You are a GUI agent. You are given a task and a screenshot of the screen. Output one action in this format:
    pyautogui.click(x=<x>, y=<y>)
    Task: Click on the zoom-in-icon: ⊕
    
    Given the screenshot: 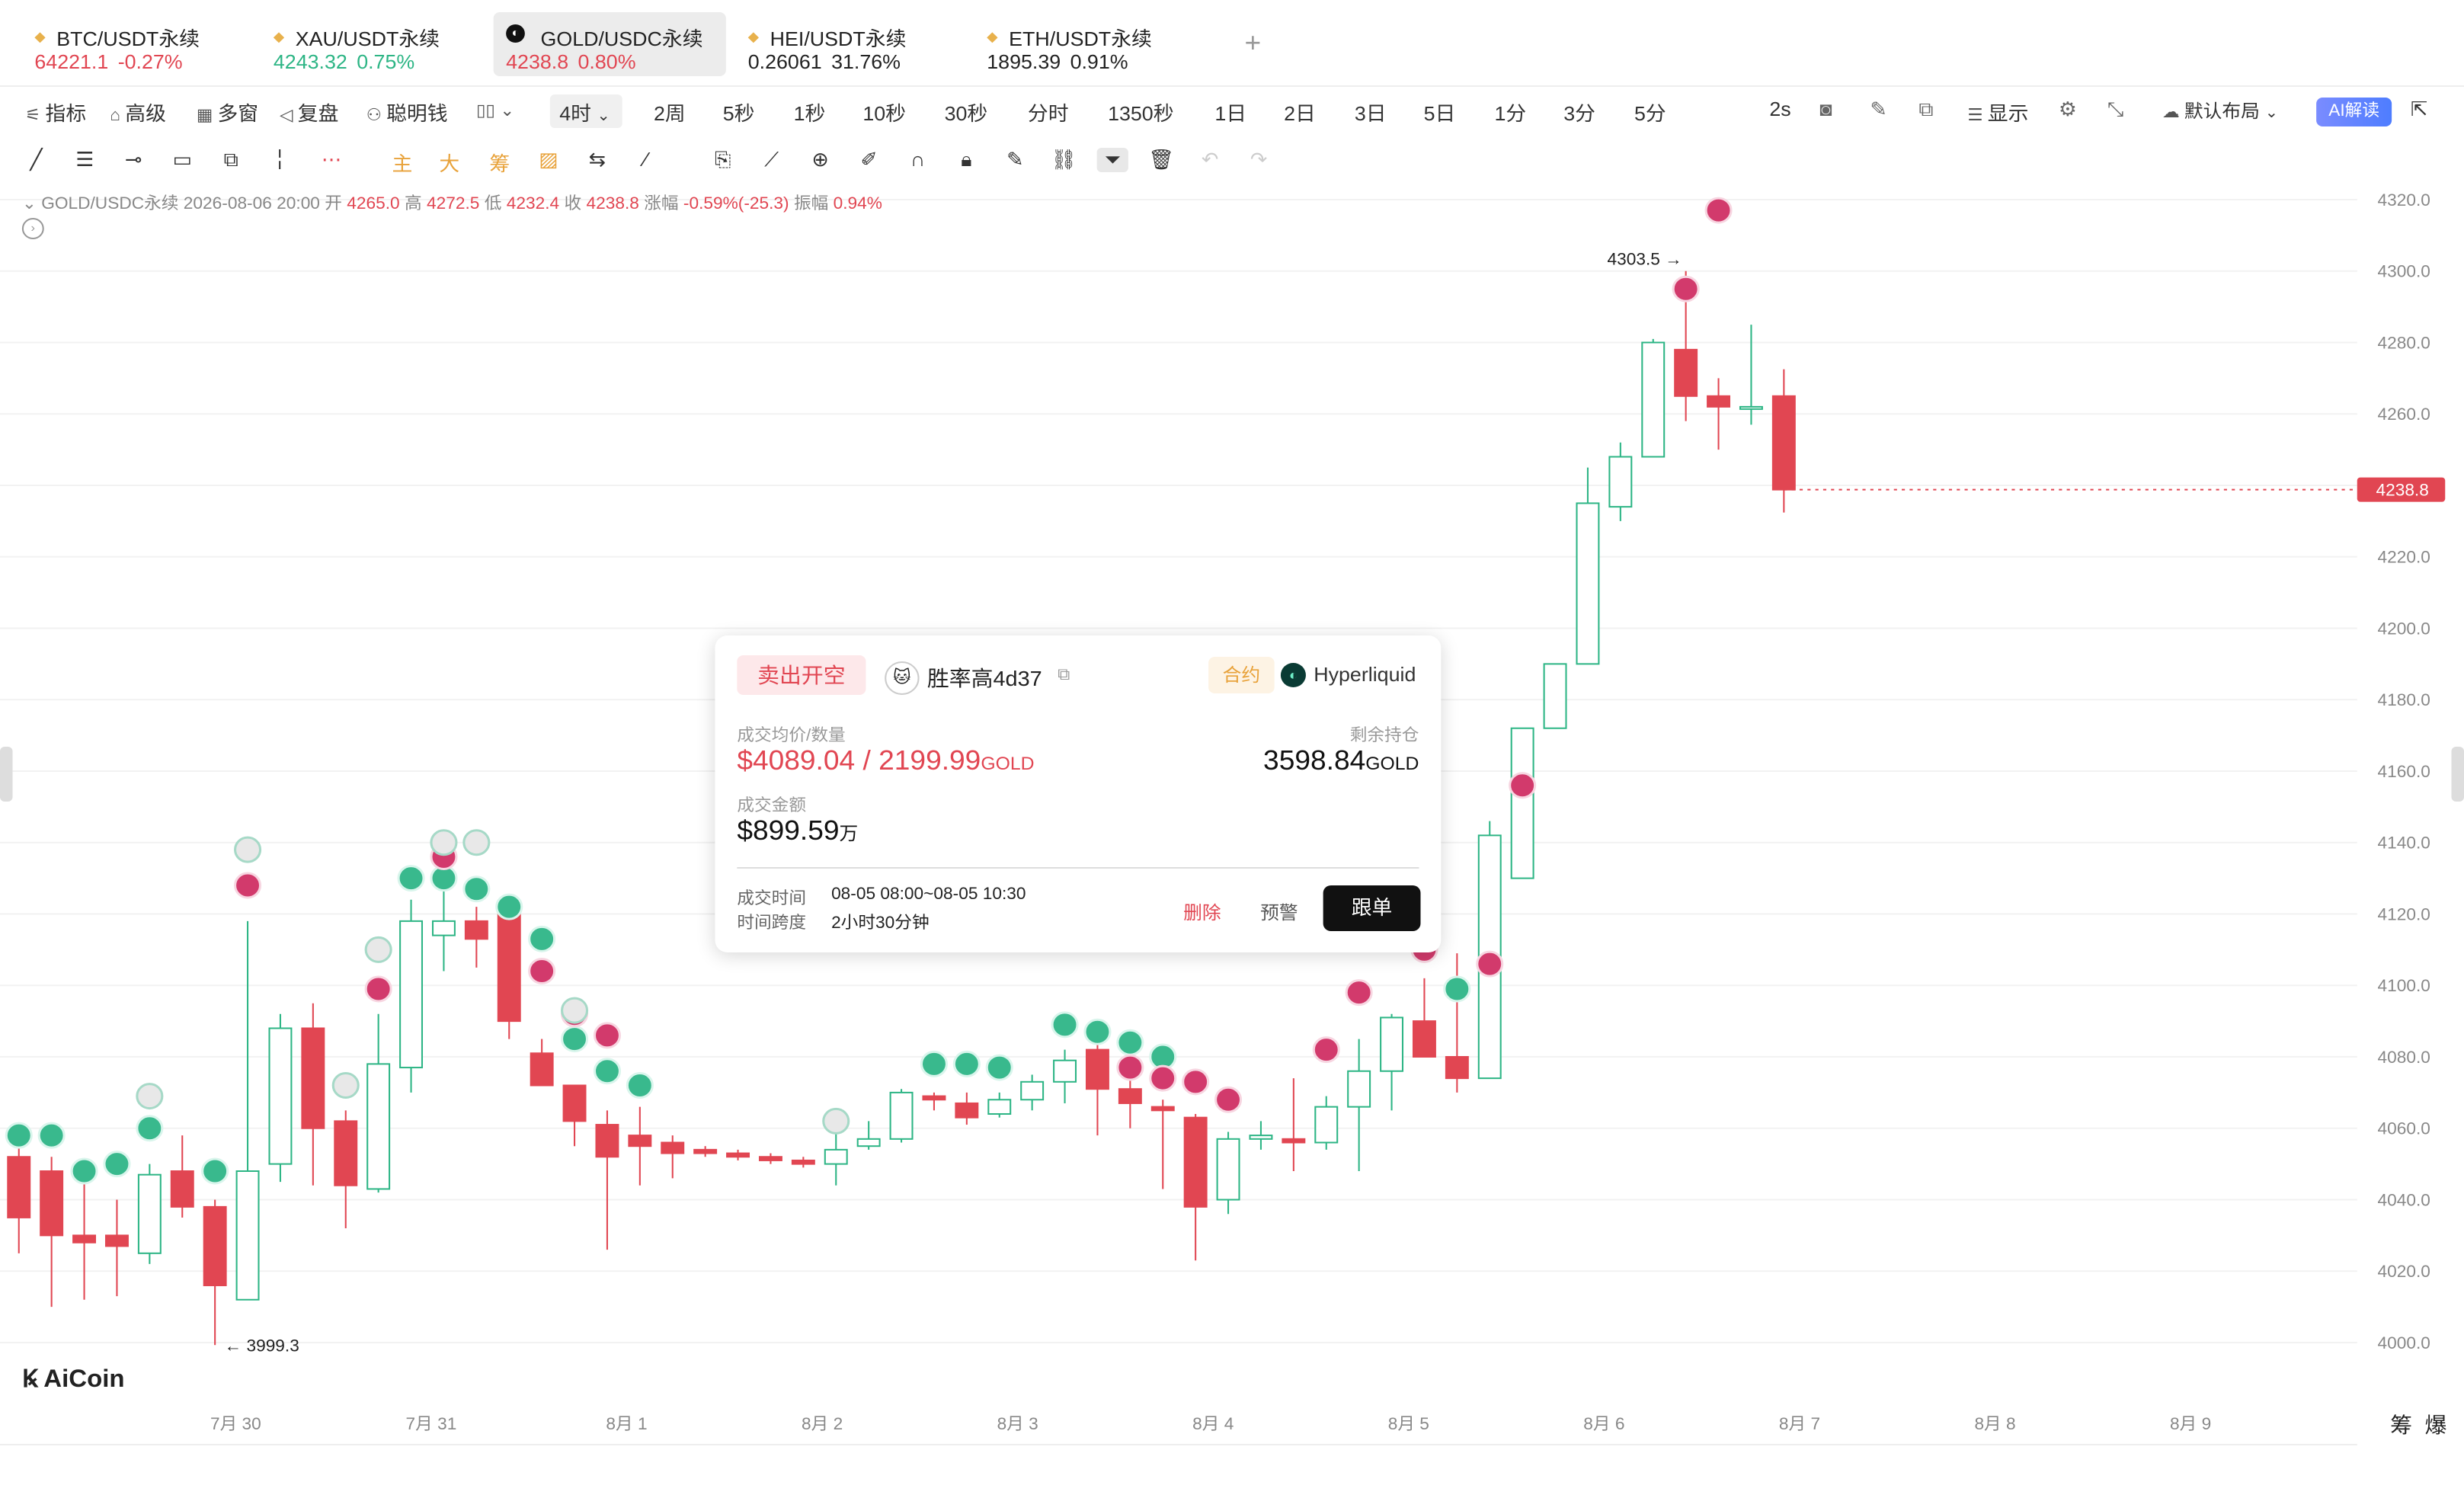 What is the action you would take?
    pyautogui.click(x=820, y=160)
    